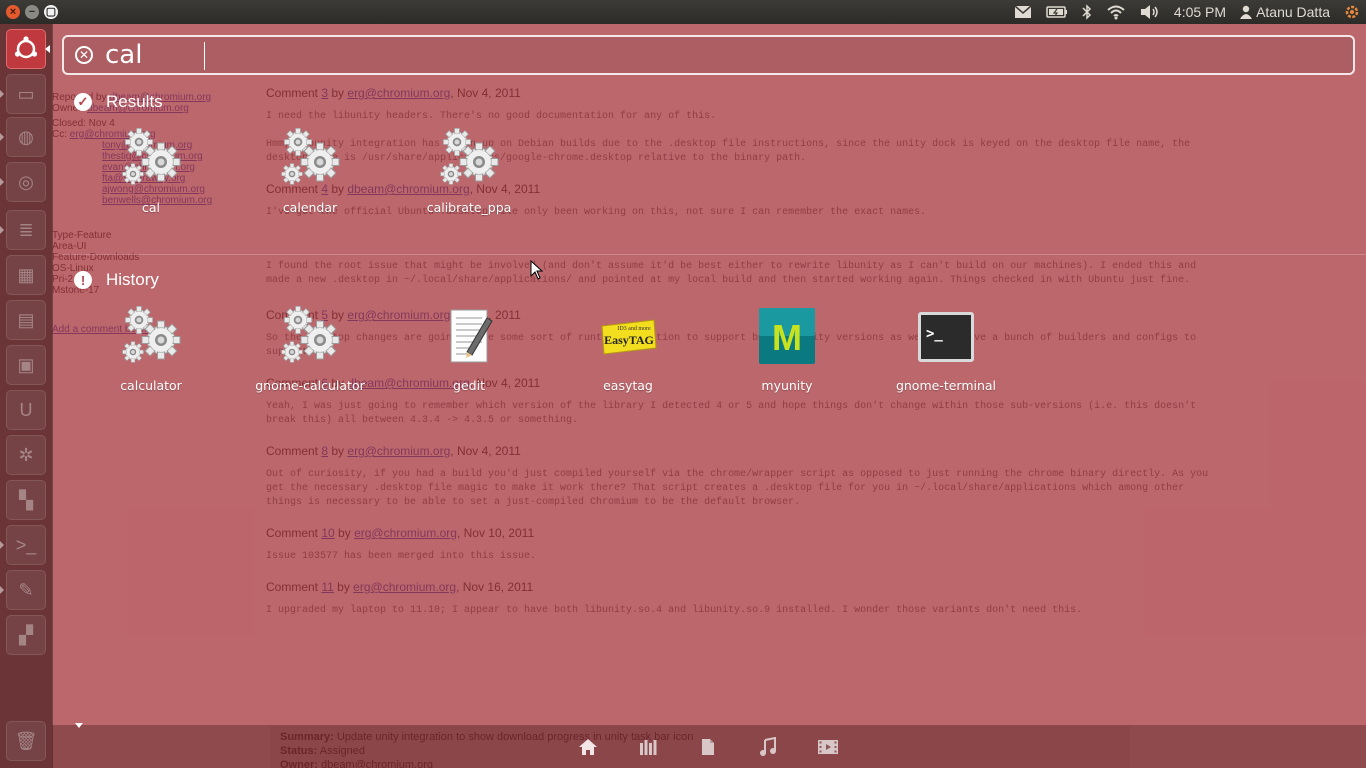 The width and height of the screenshot is (1366, 768). What do you see at coordinates (134, 101) in the screenshot?
I see `results-title: Results` at bounding box center [134, 101].